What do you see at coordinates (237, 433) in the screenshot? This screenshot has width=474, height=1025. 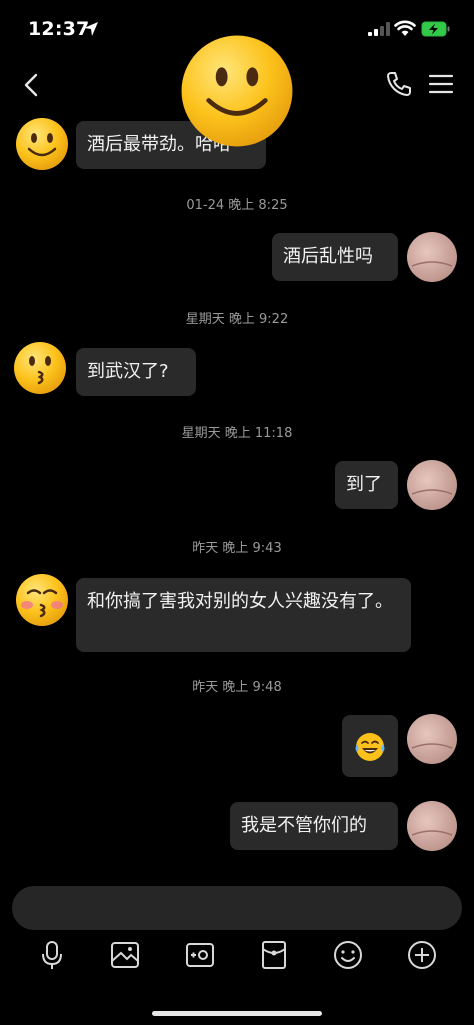 I see `timestamp: 星期天 晚上 11:18` at bounding box center [237, 433].